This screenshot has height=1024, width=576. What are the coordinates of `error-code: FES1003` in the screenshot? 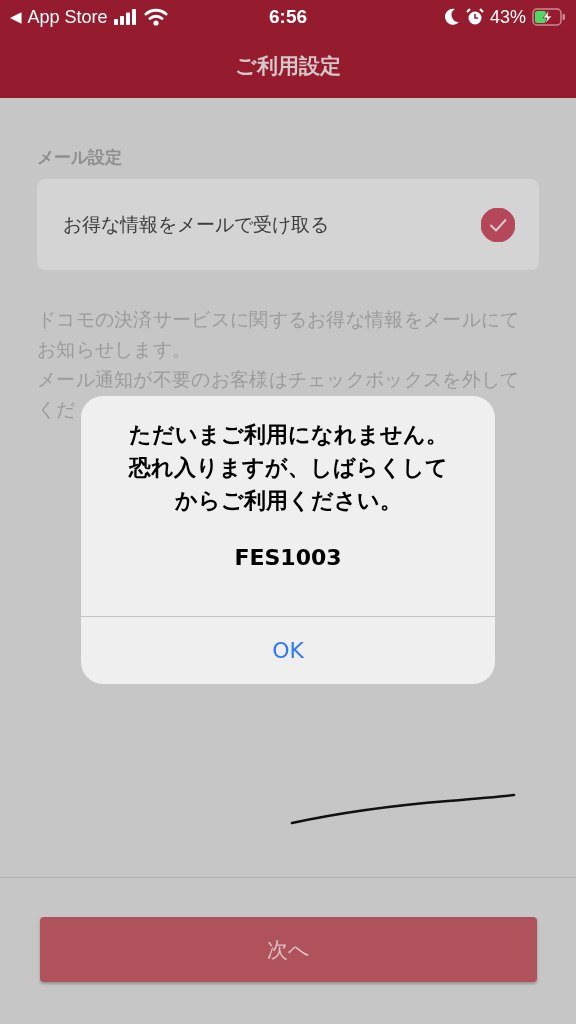 It's located at (288, 557).